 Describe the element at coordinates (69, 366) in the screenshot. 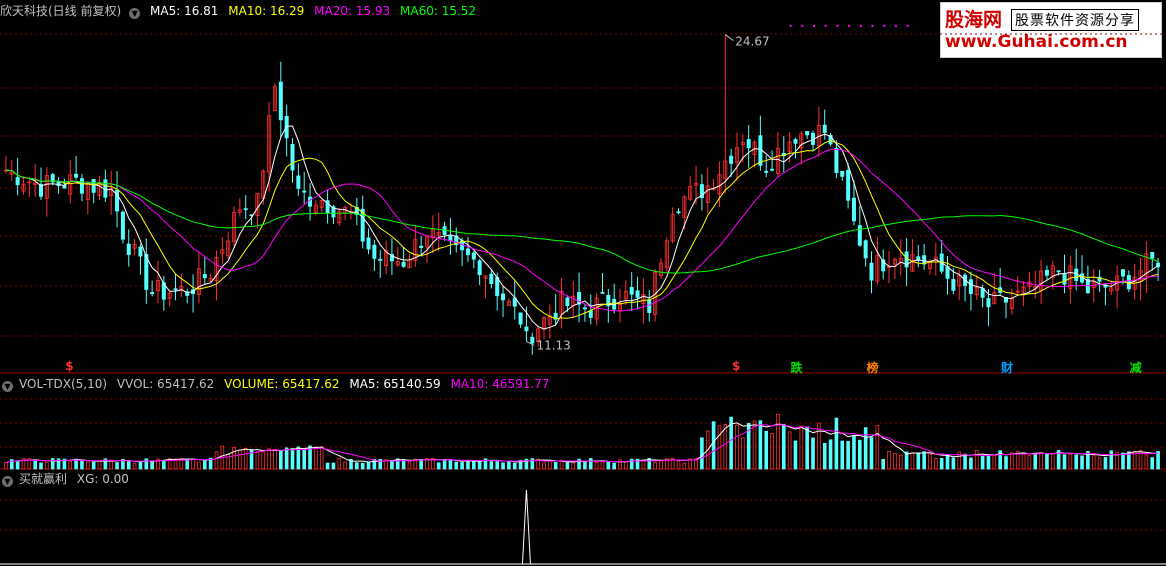

I see `event-marker-0: $` at that location.